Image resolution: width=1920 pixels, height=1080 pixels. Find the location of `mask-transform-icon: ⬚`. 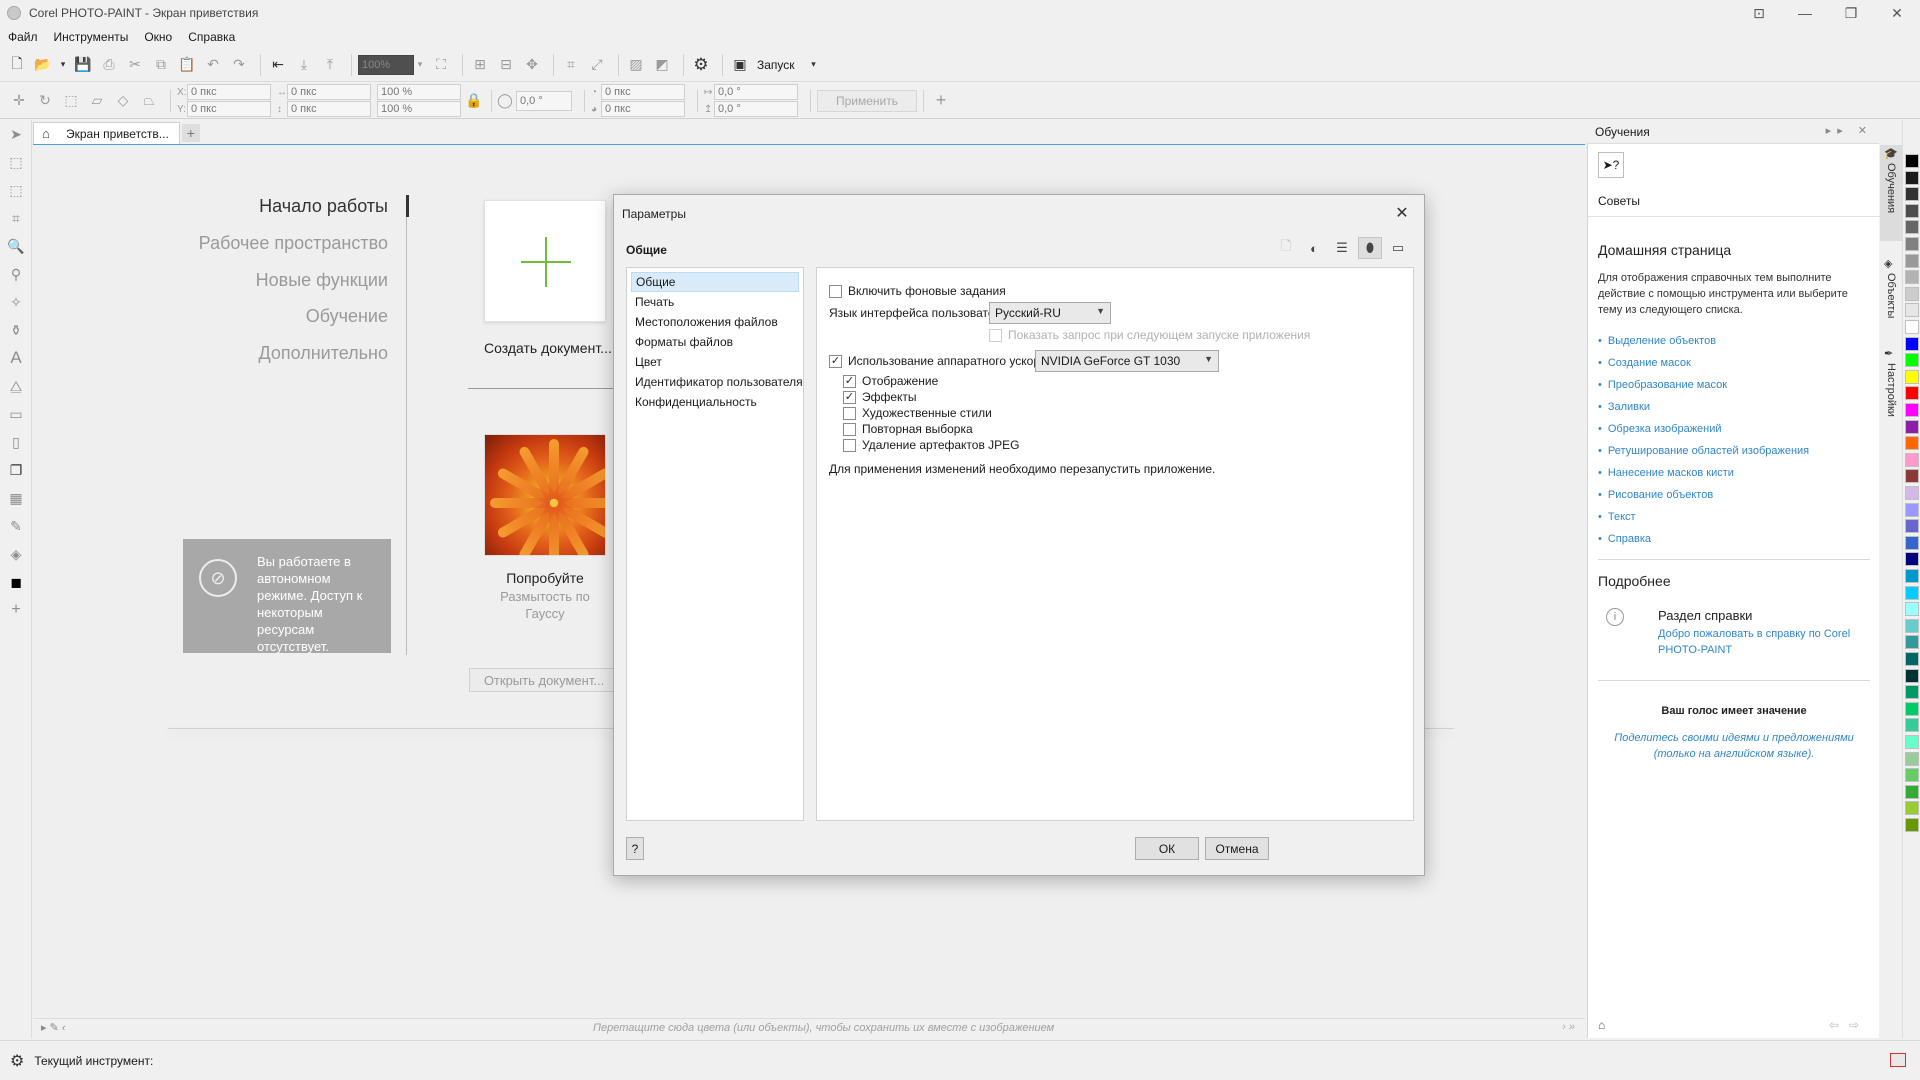

mask-transform-icon: ⬚ is located at coordinates (16, 190).